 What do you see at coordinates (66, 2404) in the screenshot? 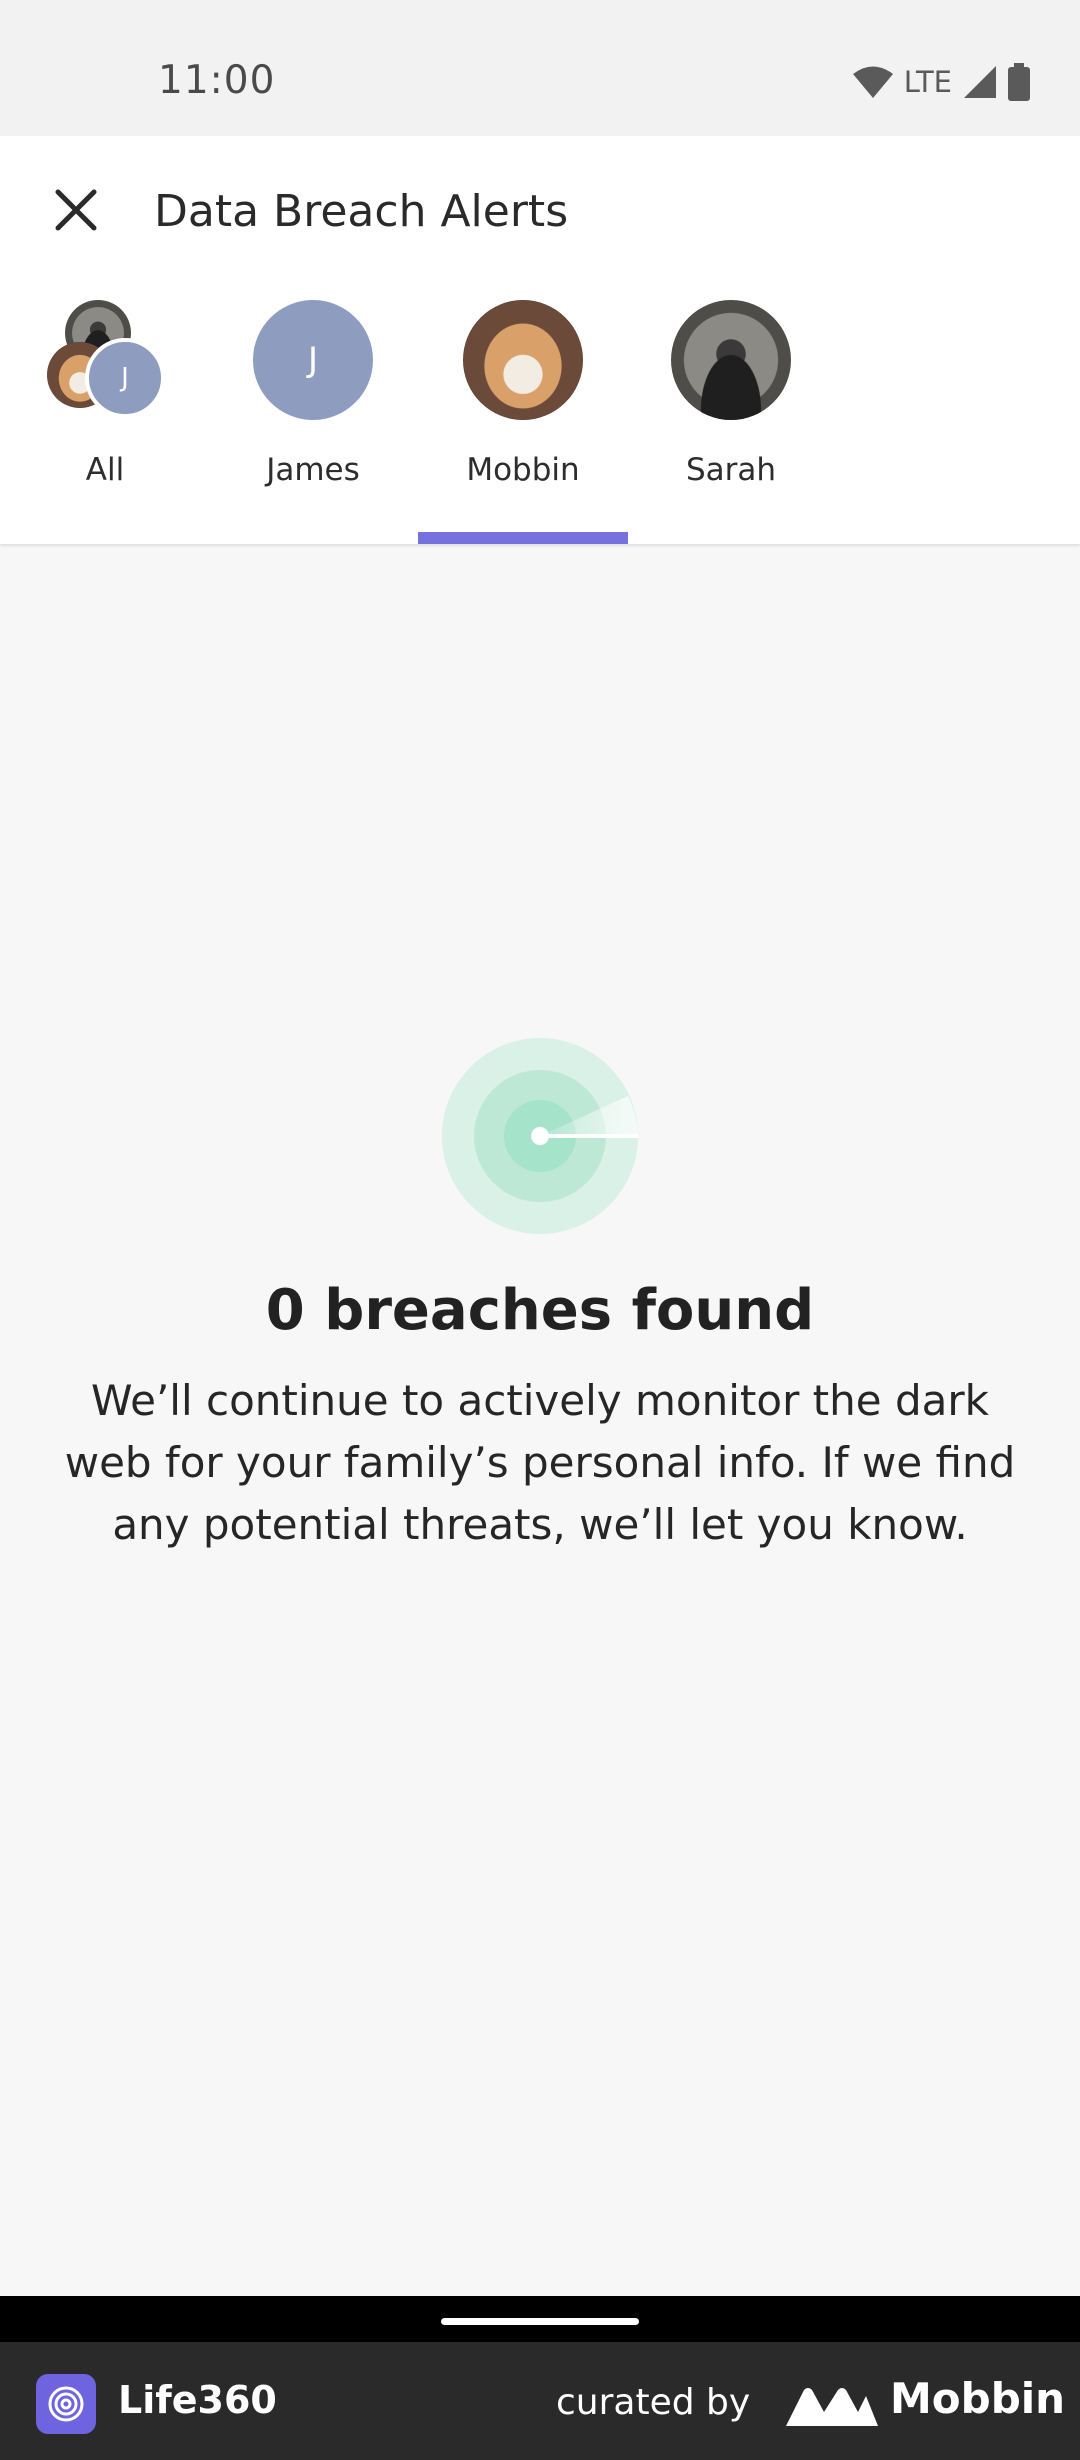
I see `life360-logo-icon` at bounding box center [66, 2404].